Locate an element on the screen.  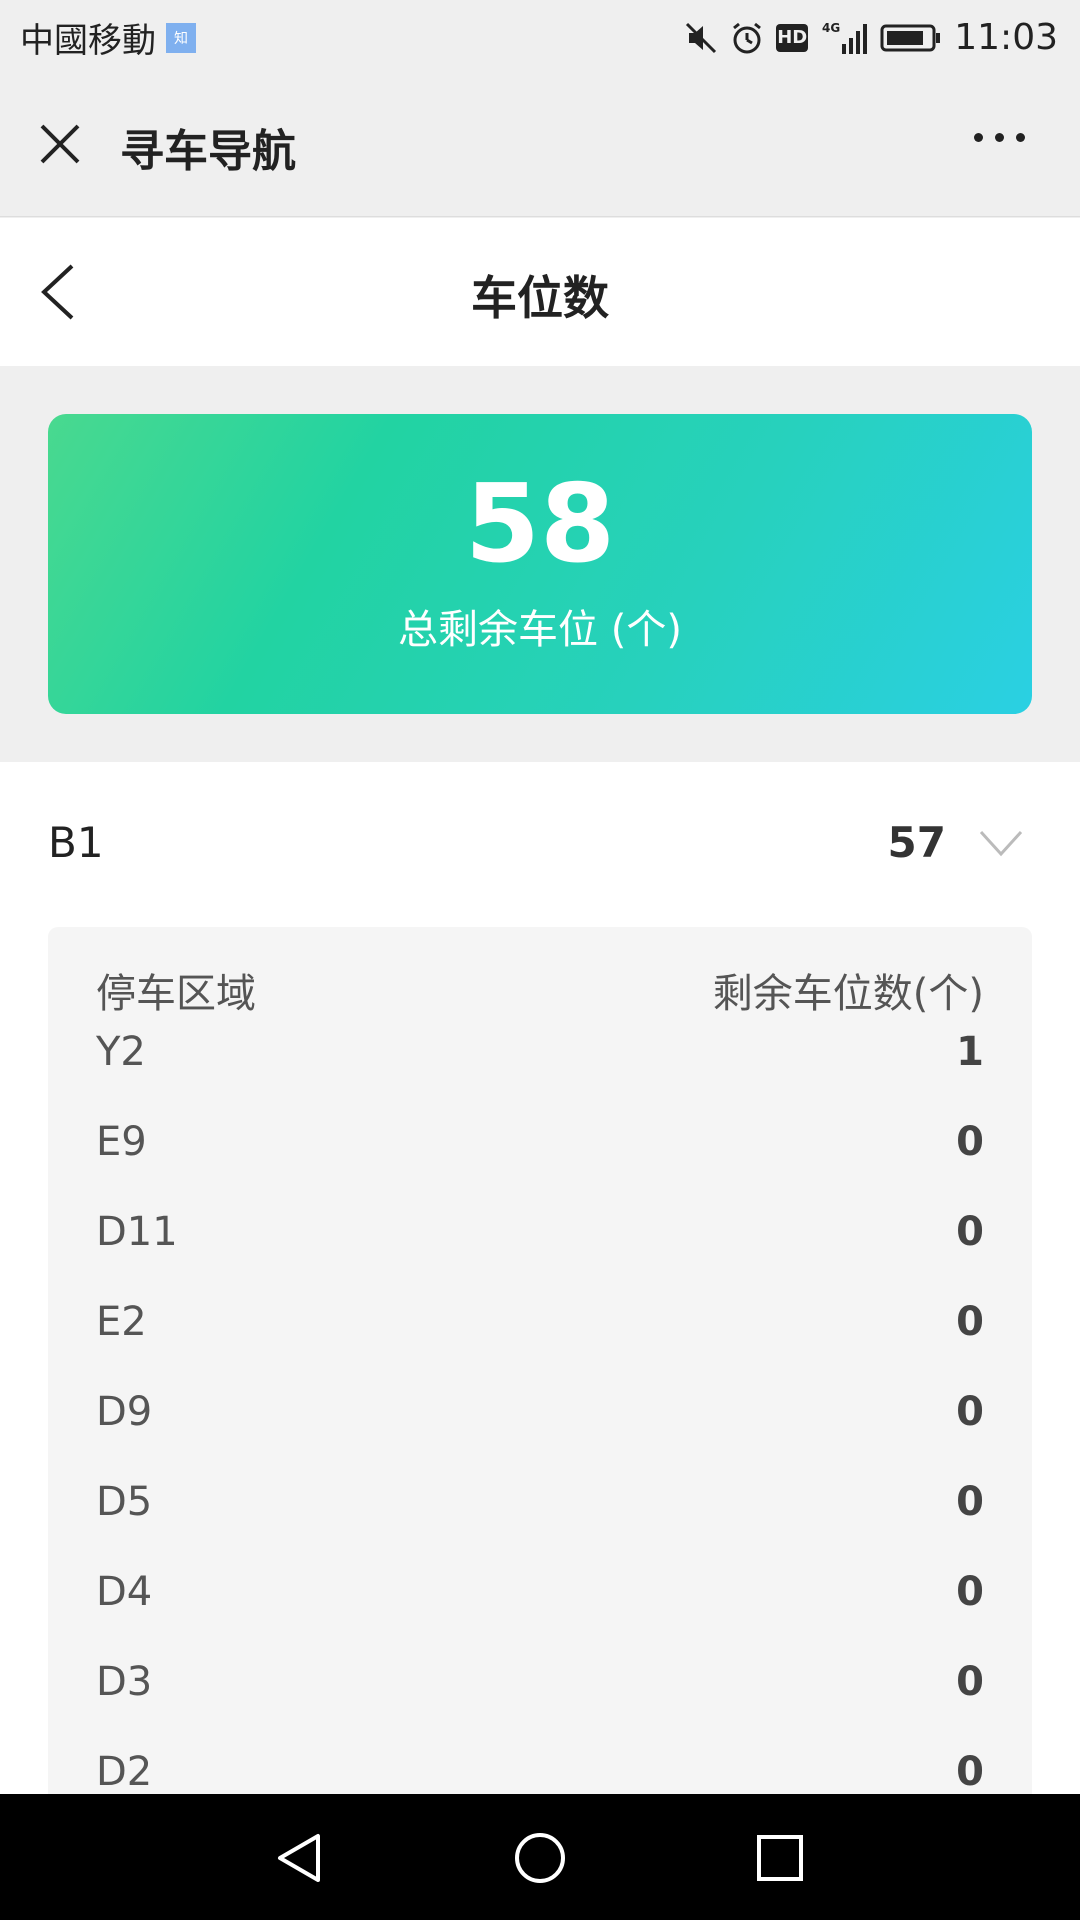
status-right: HD 4G 11:03 is located at coordinates (871, 37).